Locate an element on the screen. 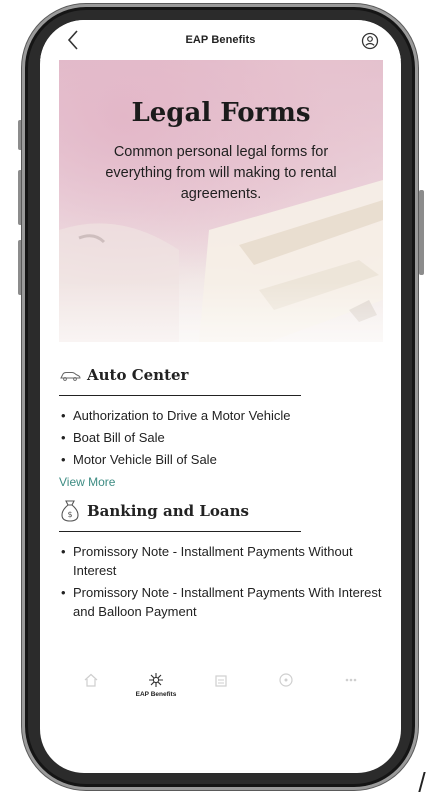  tab-explore is located at coordinates (286, 678).